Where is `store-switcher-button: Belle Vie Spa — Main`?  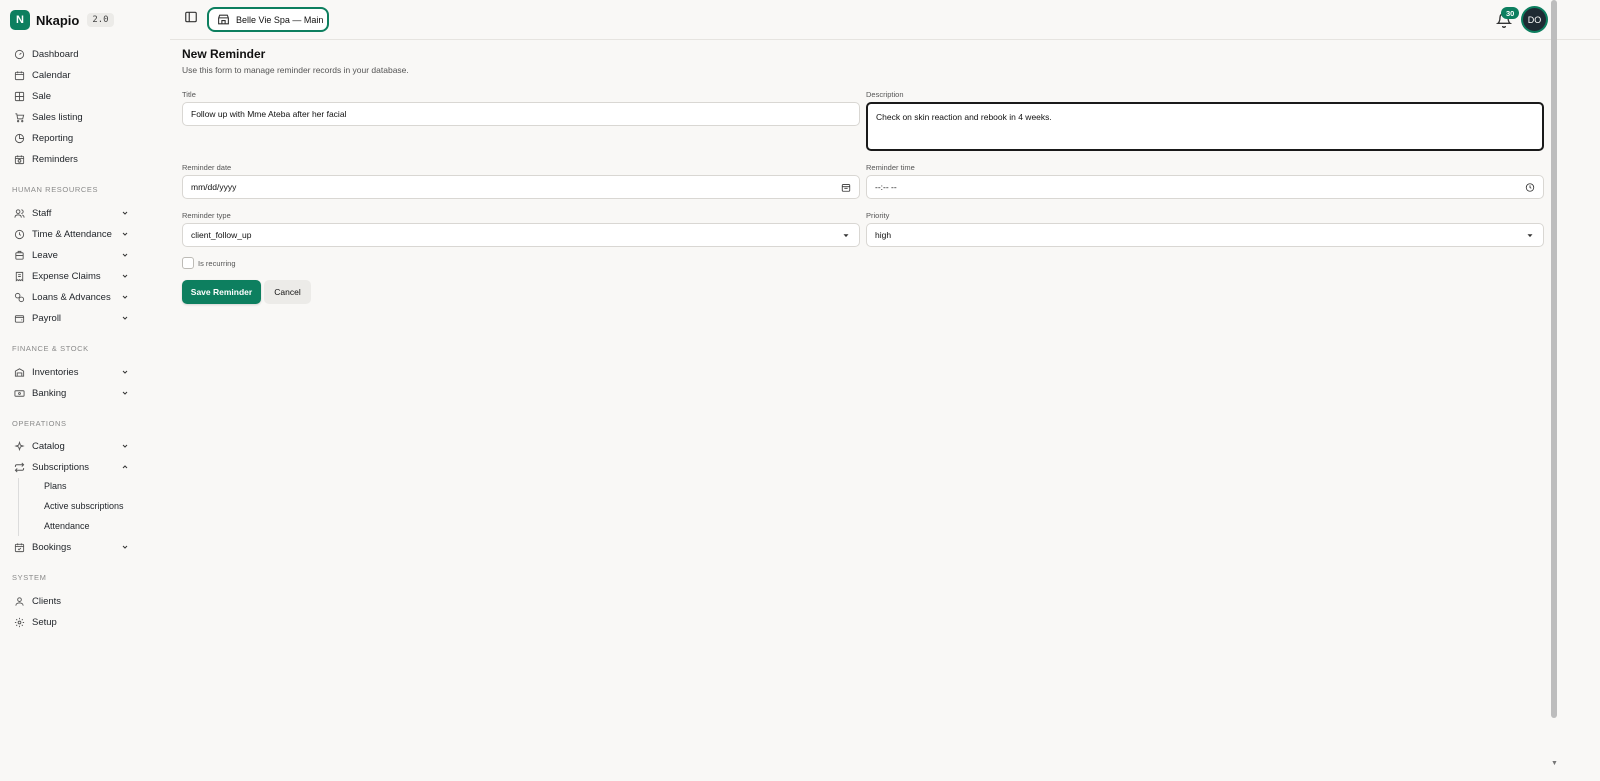 store-switcher-button: Belle Vie Spa — Main is located at coordinates (268, 19).